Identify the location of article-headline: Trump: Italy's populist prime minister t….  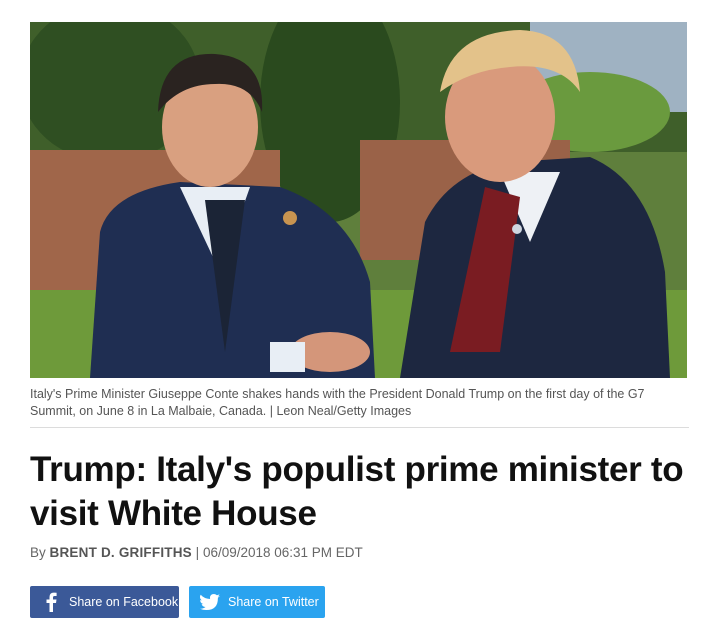
(357, 491).